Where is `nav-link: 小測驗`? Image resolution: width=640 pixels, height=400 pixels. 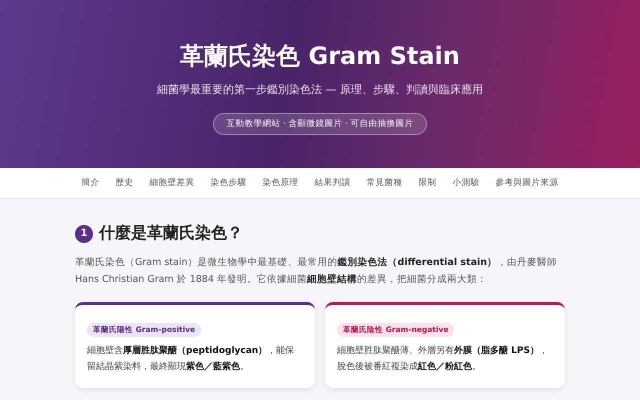 nav-link: 小測驗 is located at coordinates (466, 183).